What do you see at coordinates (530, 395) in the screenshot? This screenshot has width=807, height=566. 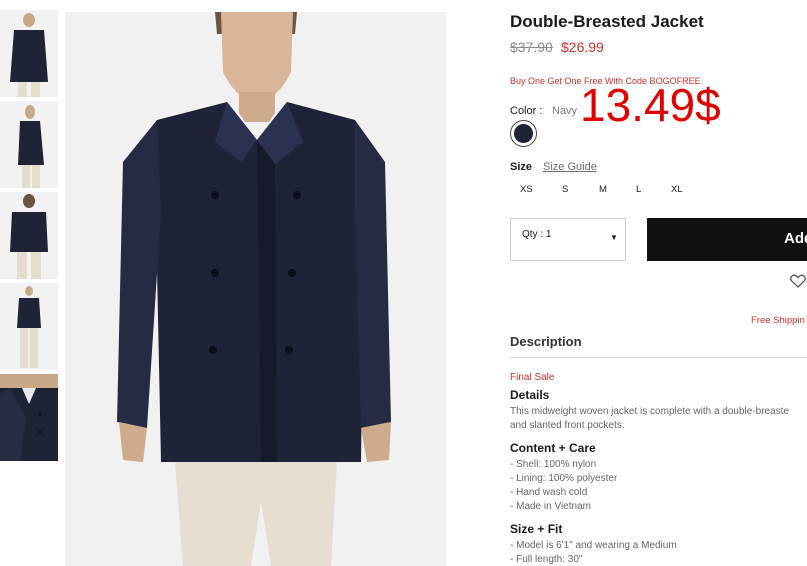 I see `details-heading: Details` at bounding box center [530, 395].